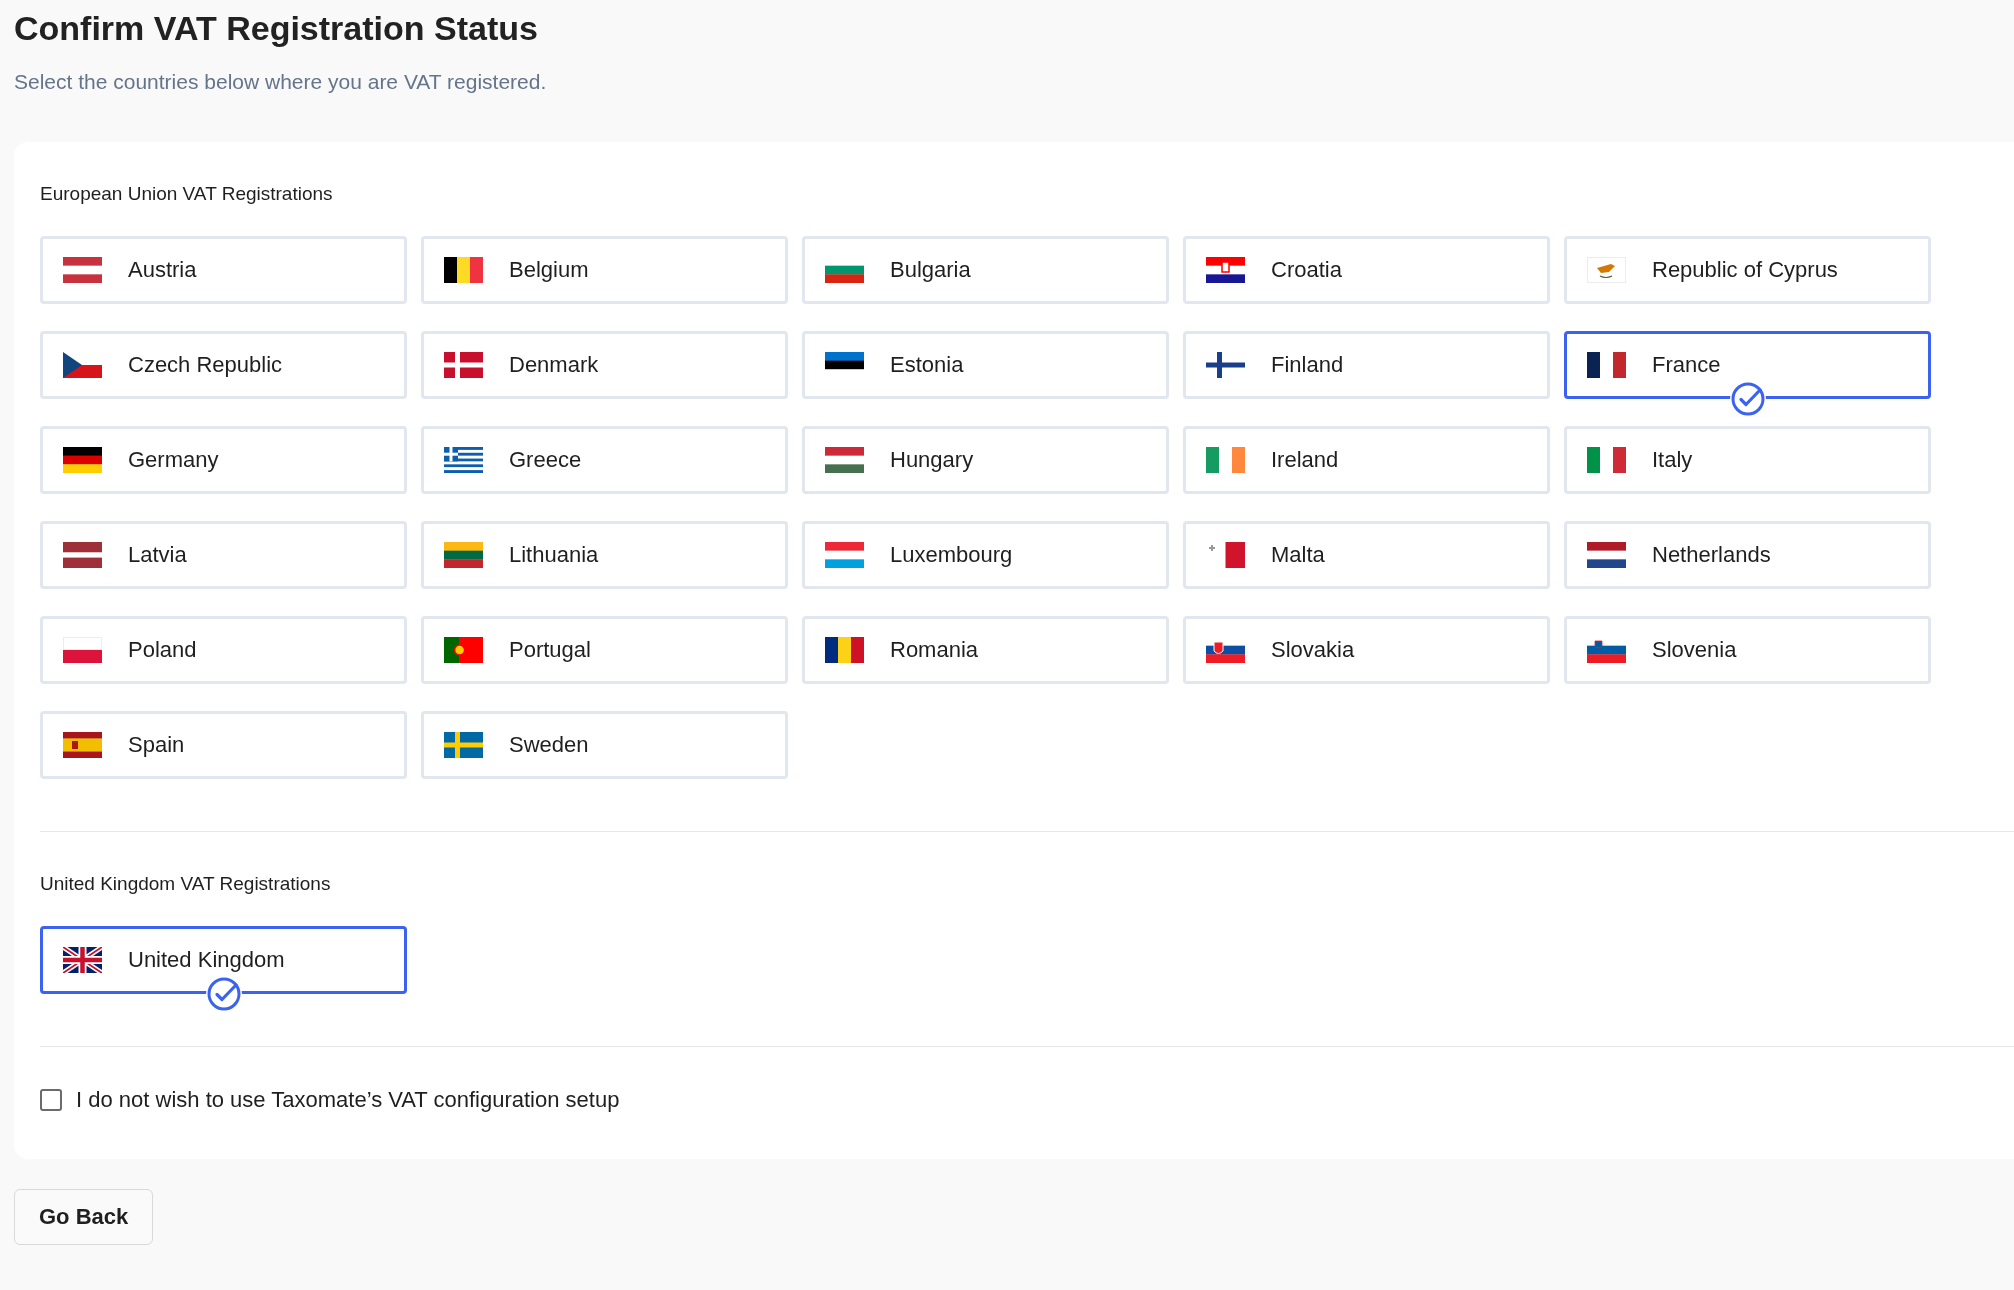 This screenshot has width=2014, height=1290. Describe the element at coordinates (206, 960) in the screenshot. I see `country-name: United Kingdom` at that location.